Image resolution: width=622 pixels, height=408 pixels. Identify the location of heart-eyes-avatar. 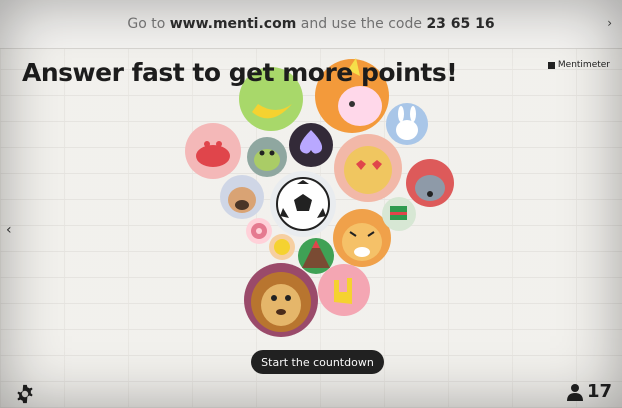
(368, 168).